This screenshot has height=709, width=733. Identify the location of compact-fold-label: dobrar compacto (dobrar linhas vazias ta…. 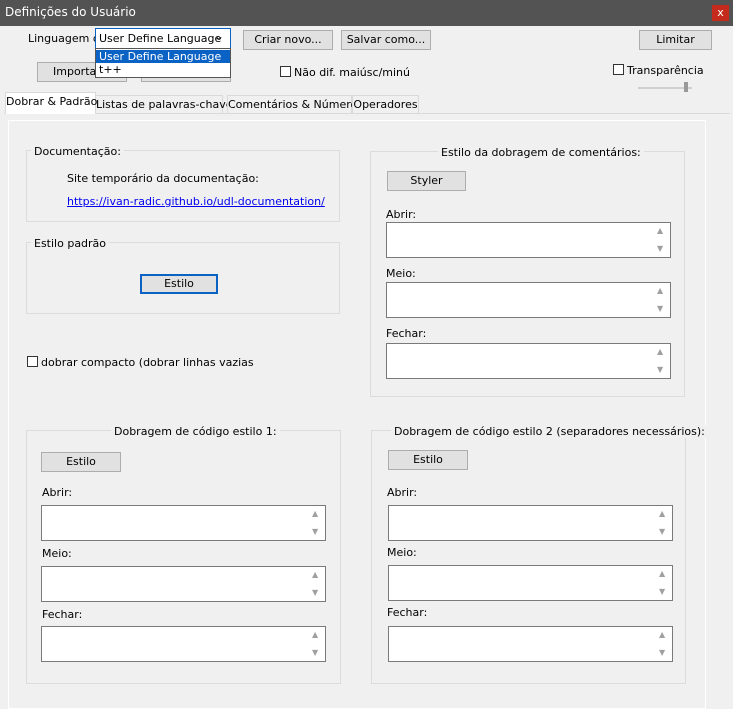
(148, 362).